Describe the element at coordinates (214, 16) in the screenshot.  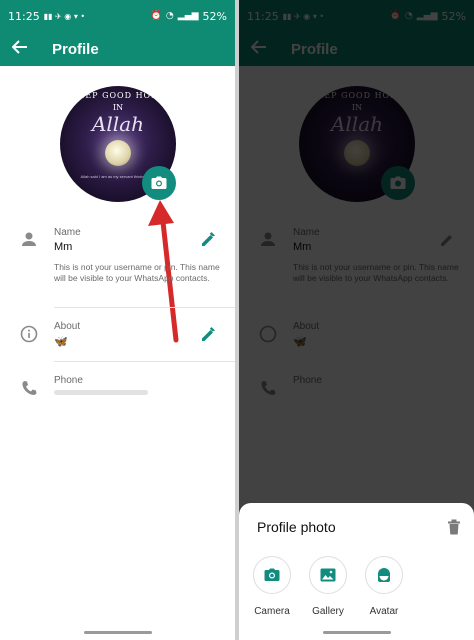
I see `battery-level: 52%` at that location.